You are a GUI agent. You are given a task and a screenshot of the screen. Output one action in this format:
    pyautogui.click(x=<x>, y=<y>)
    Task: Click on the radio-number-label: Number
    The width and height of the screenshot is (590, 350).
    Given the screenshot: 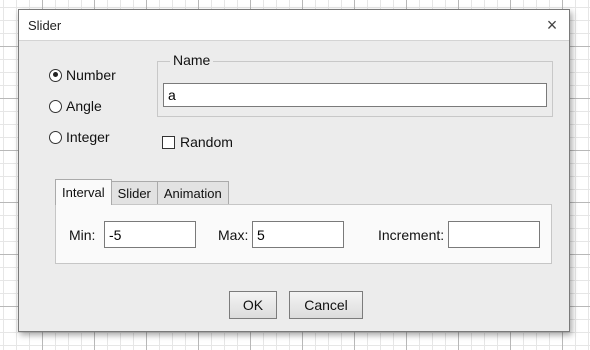 What is the action you would take?
    pyautogui.click(x=91, y=75)
    